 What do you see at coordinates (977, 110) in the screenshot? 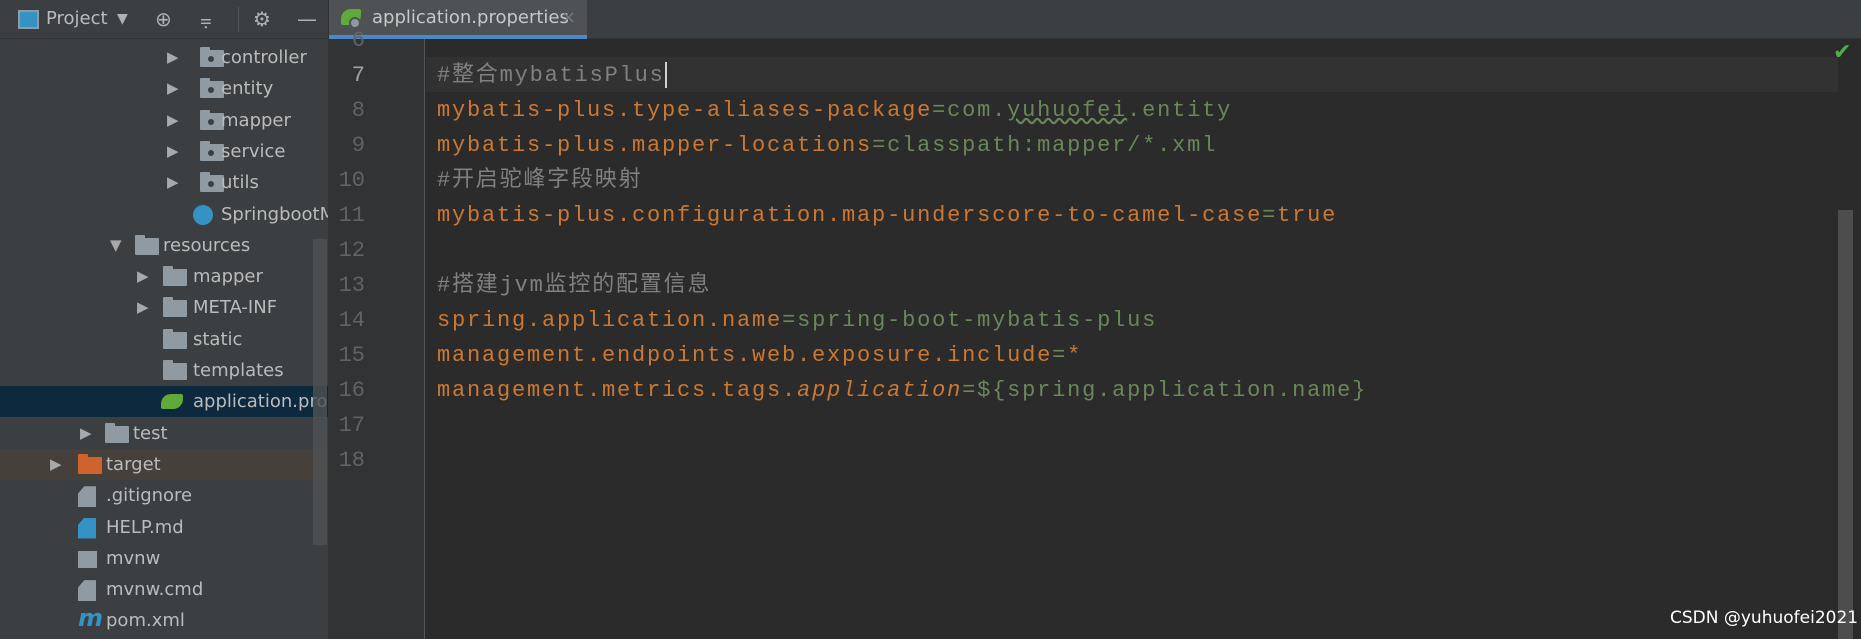
I see `property-value: com.` at bounding box center [977, 110].